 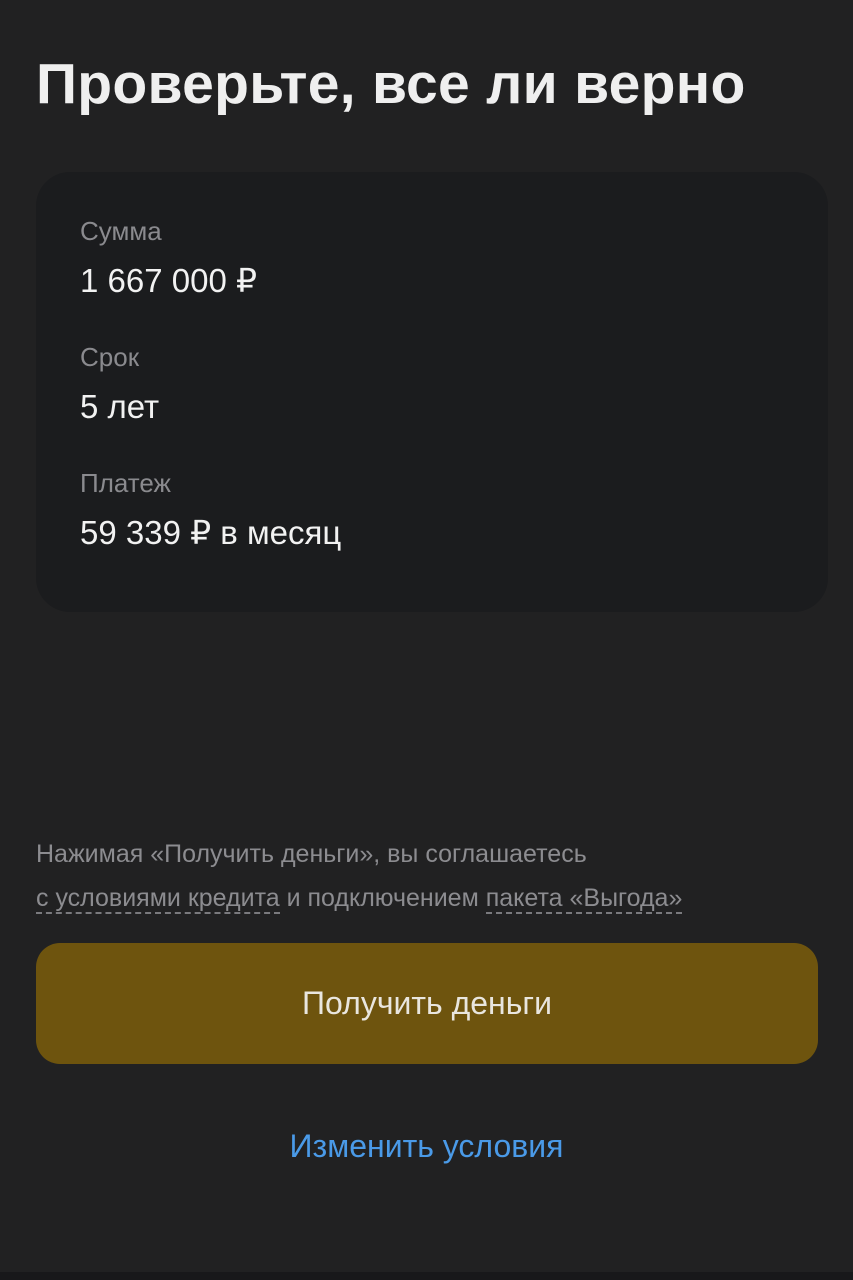 What do you see at coordinates (391, 84) in the screenshot?
I see `page-title: Проверьте, все ли верно` at bounding box center [391, 84].